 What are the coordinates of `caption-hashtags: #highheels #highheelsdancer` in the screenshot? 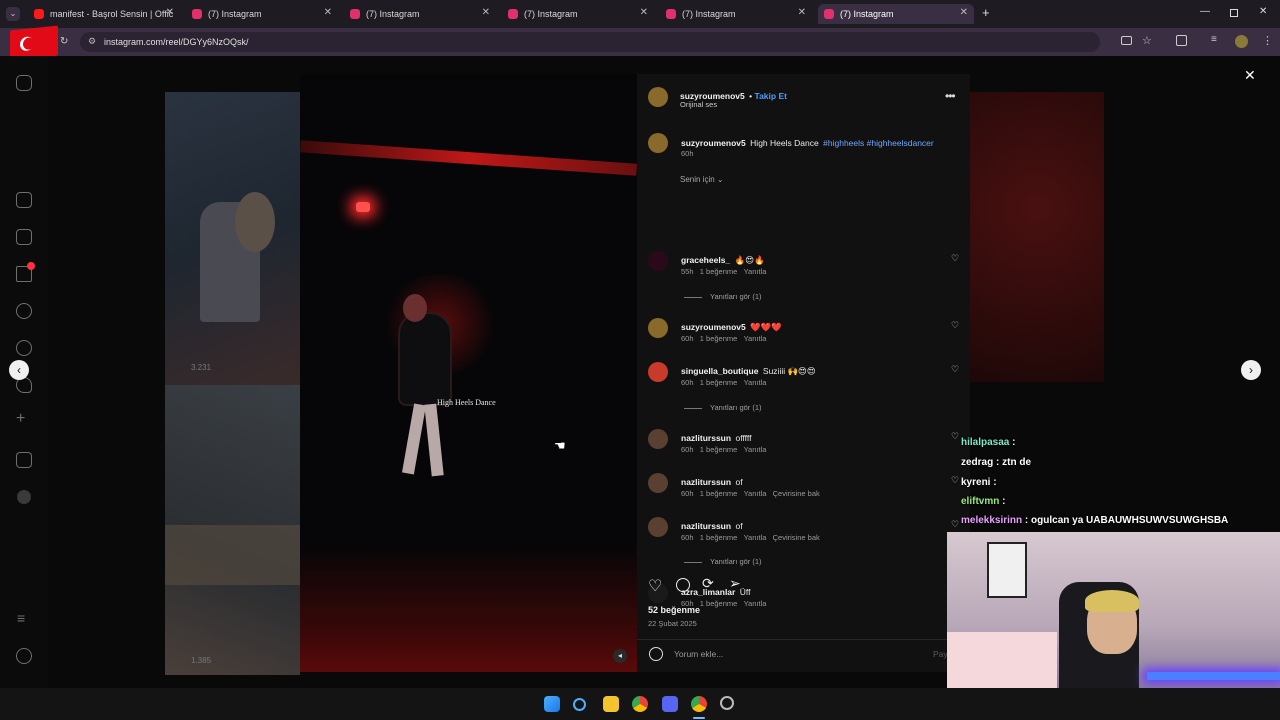 It's located at (878, 143).